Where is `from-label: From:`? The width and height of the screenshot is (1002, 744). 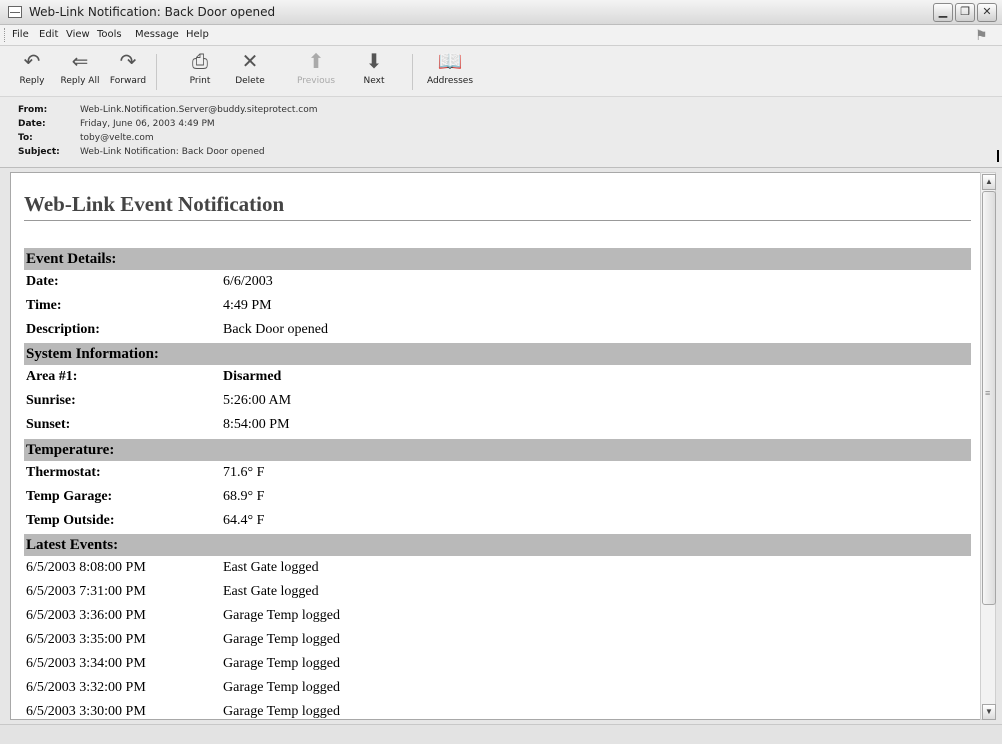
from-label: From: is located at coordinates (33, 110).